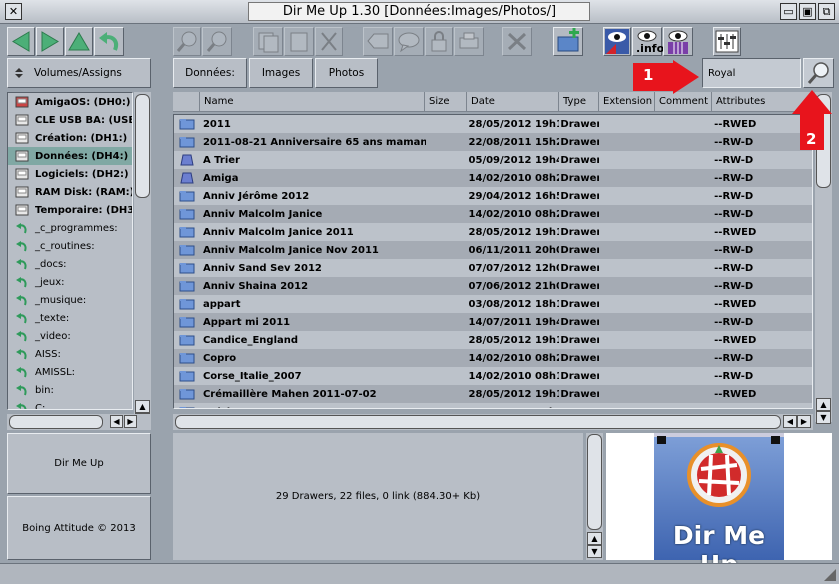 The image size is (839, 584). Describe the element at coordinates (70, 210) in the screenshot. I see `volume-item: Temporaire: (DH3:)` at that location.